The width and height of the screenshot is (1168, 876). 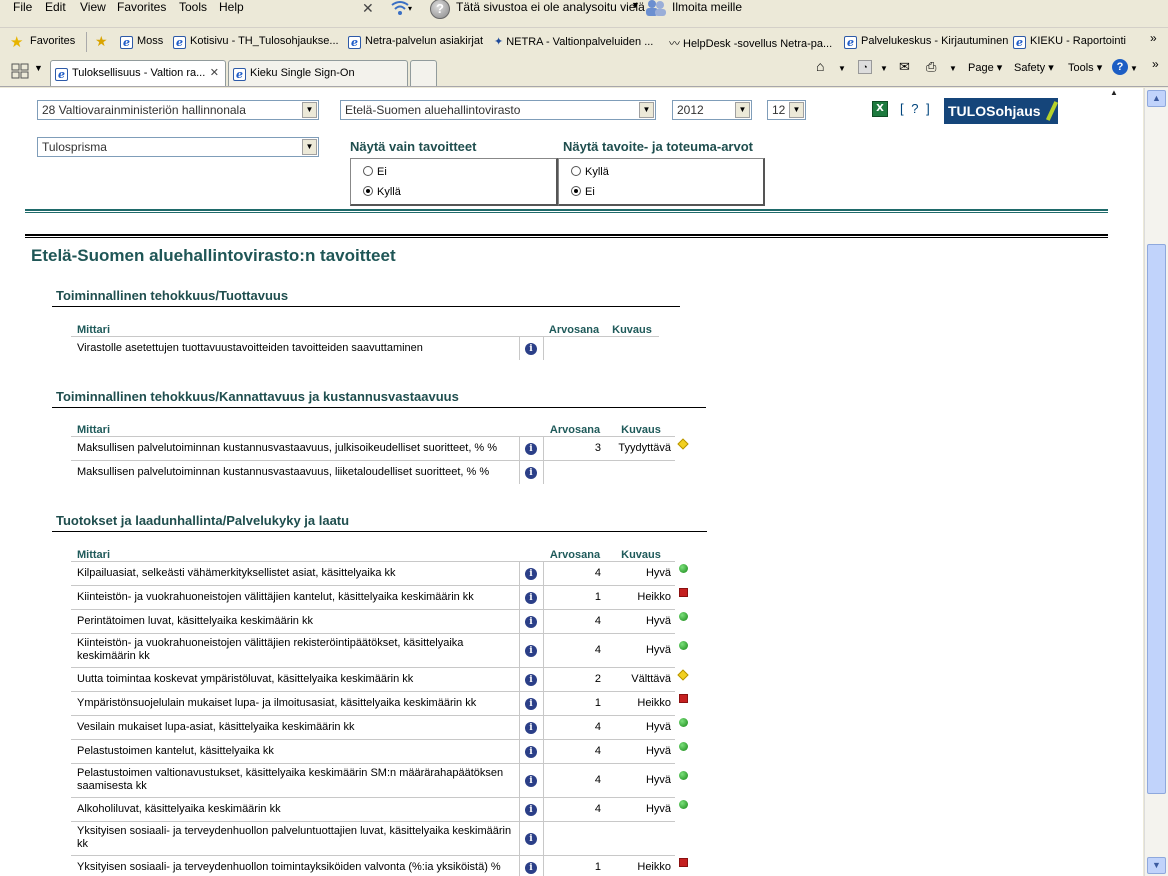 What do you see at coordinates (400, 9) in the screenshot?
I see `connection-icon: ▾` at bounding box center [400, 9].